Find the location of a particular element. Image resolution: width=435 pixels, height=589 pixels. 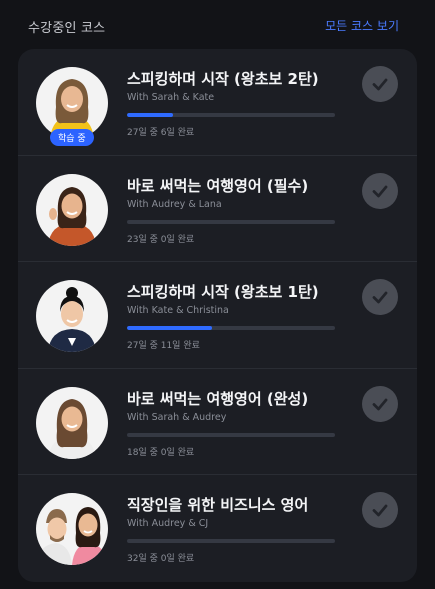

course-title: 바로 써먹는 여행영어 (완성) is located at coordinates (218, 398).